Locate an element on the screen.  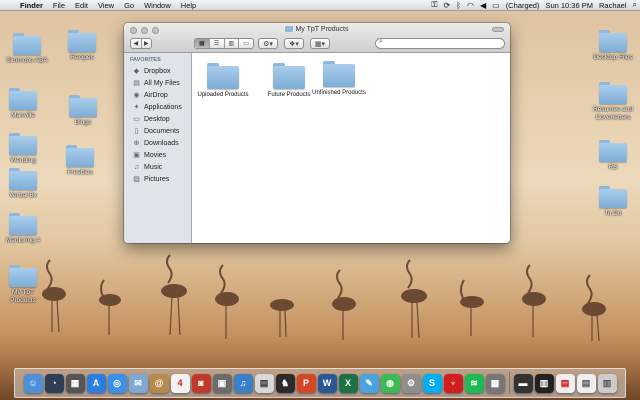
column-view-button: ▥ is located at coordinates (232, 43).